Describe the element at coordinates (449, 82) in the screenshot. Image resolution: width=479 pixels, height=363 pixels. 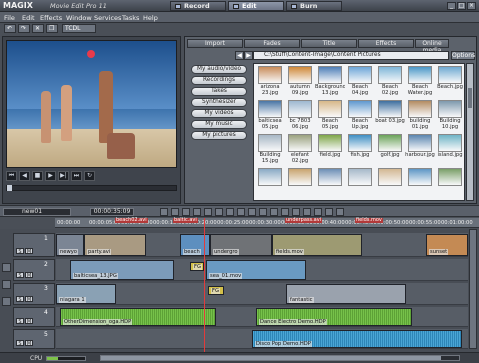
I see `media-thumbnail: Beach.jpg` at that location.